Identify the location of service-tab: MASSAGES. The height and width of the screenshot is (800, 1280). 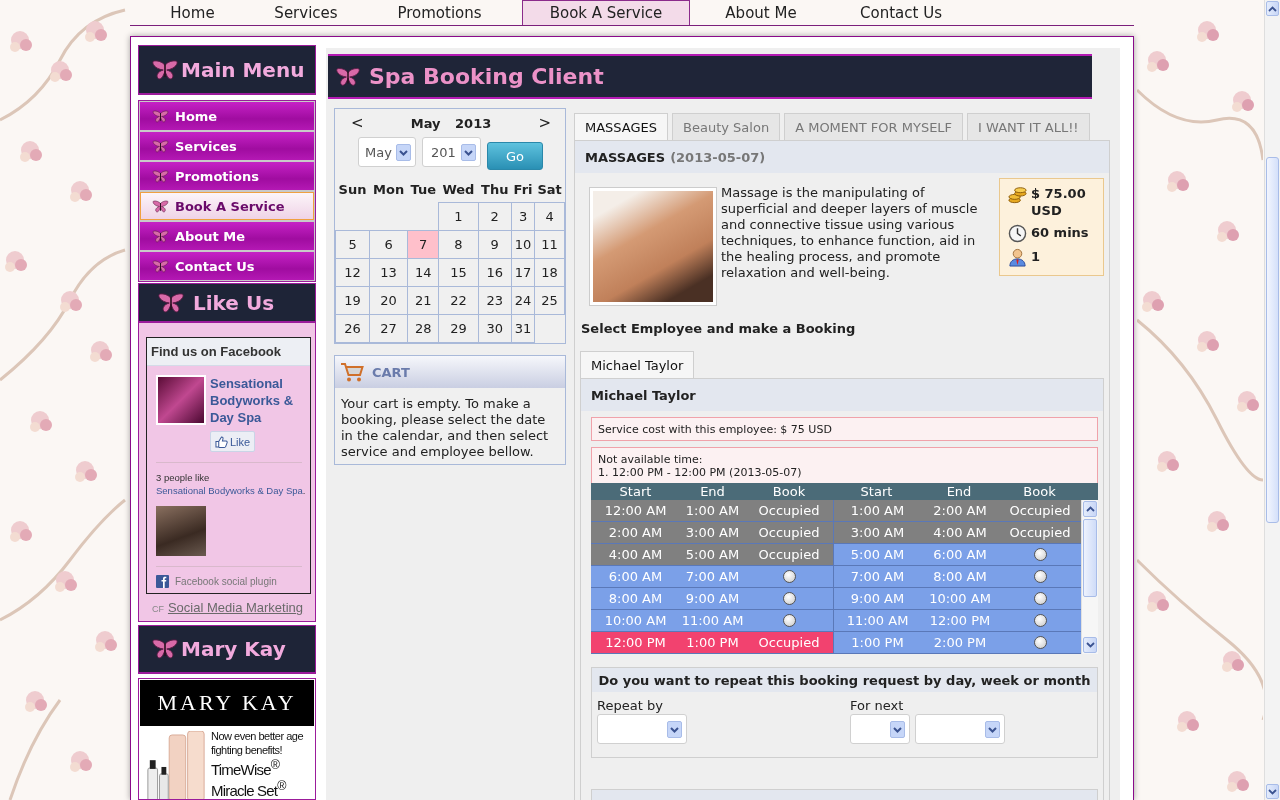
(621, 126).